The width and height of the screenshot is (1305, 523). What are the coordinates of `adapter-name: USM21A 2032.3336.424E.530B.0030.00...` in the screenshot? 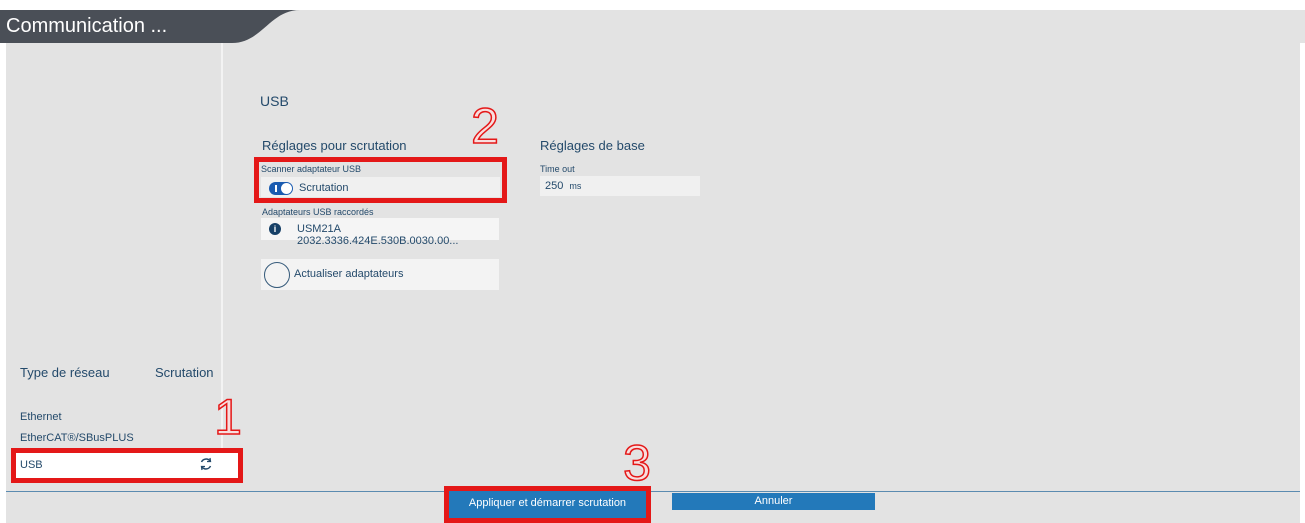 It's located at (378, 235).